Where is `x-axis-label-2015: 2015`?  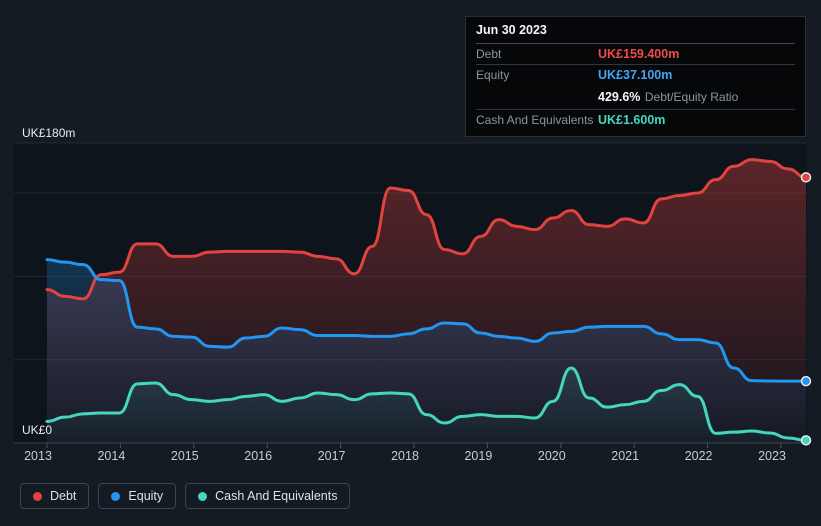 x-axis-label-2015: 2015 is located at coordinates (184, 456).